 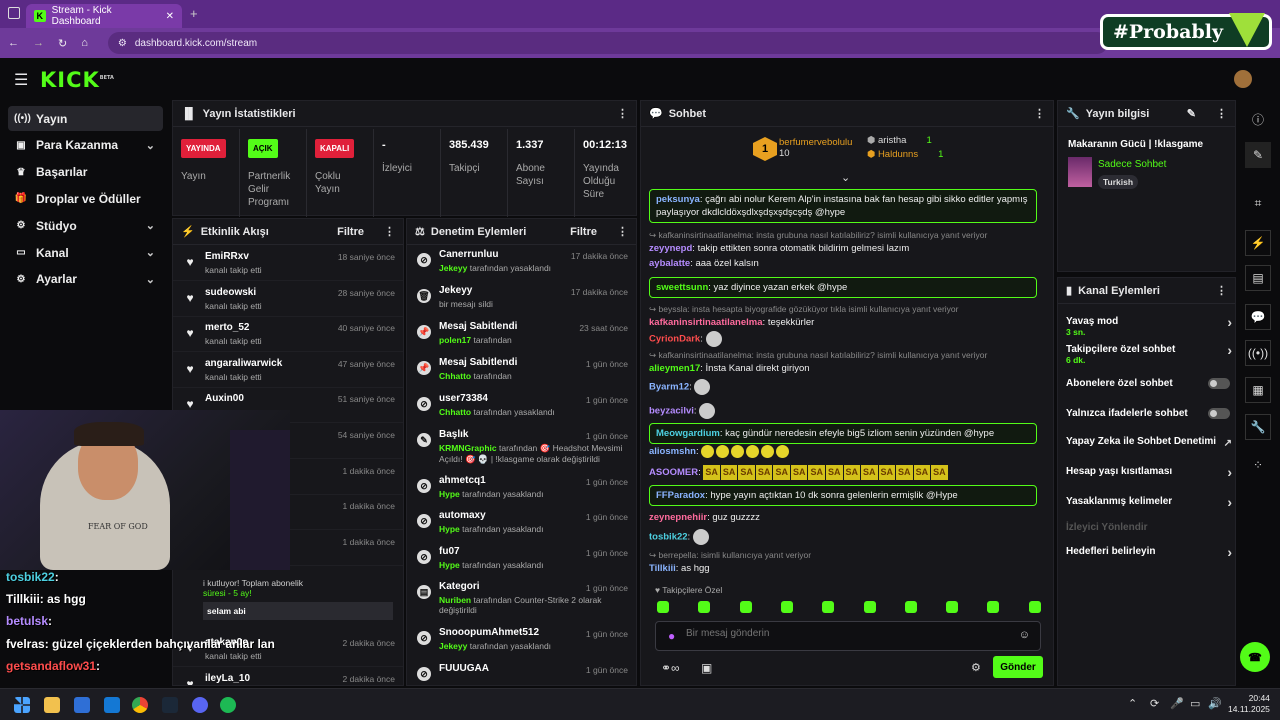 I want to click on wrench-icon: 🔧, so click(x=1258, y=427).